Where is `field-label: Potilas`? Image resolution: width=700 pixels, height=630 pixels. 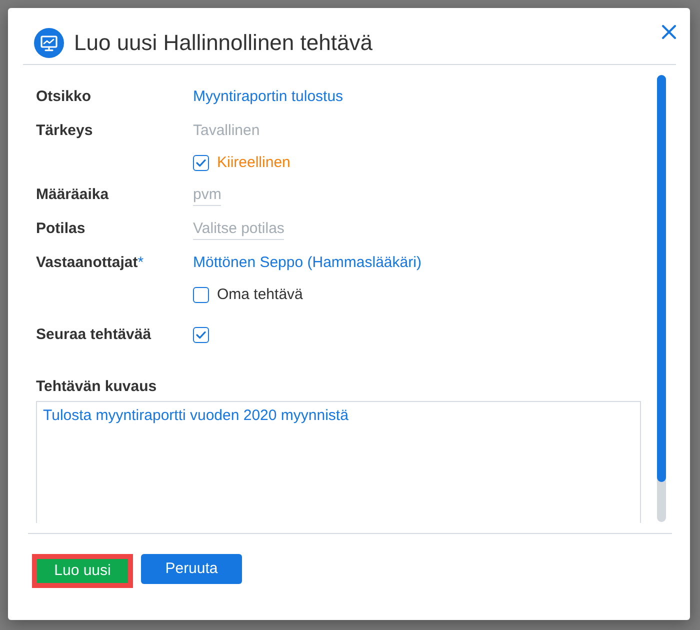
field-label: Potilas is located at coordinates (61, 229).